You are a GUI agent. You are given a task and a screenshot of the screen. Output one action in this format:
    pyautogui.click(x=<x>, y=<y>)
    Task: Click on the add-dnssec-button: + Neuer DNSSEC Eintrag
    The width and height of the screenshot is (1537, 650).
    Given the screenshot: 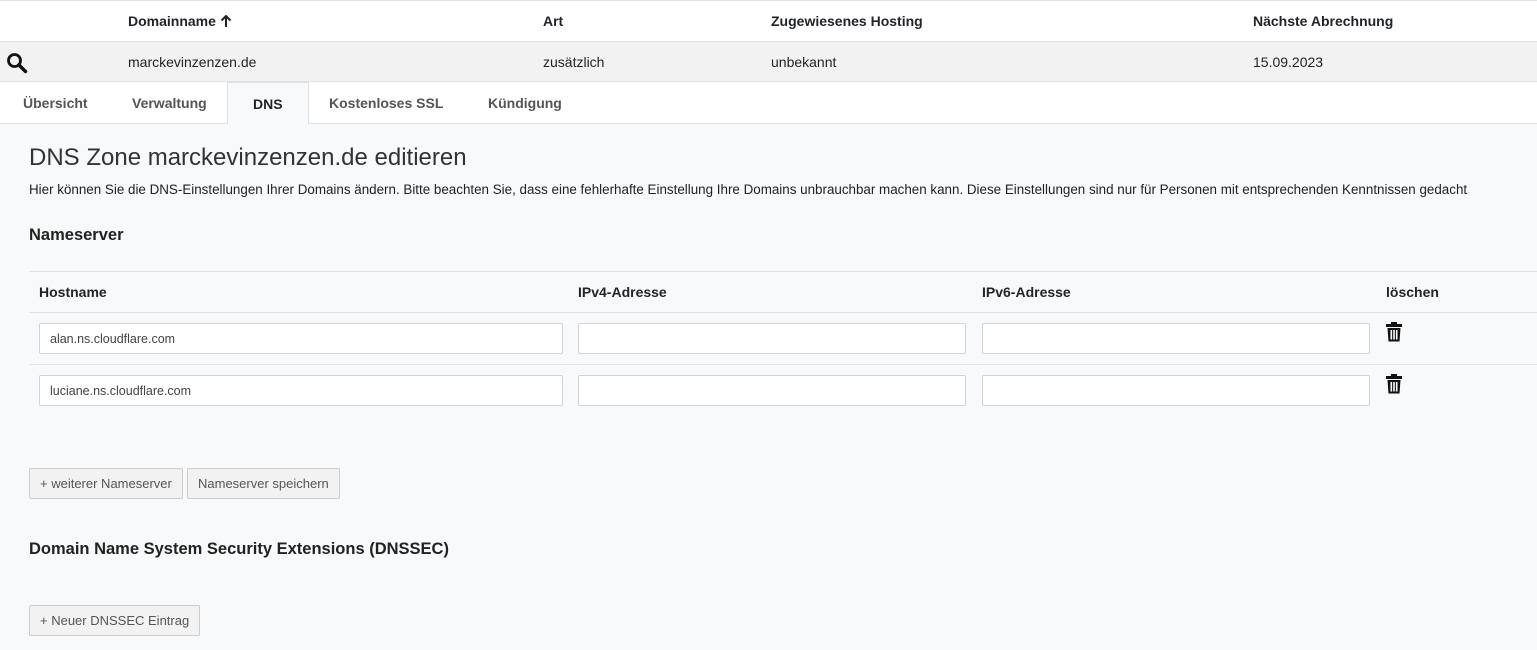 What is the action you would take?
    pyautogui.click(x=115, y=620)
    